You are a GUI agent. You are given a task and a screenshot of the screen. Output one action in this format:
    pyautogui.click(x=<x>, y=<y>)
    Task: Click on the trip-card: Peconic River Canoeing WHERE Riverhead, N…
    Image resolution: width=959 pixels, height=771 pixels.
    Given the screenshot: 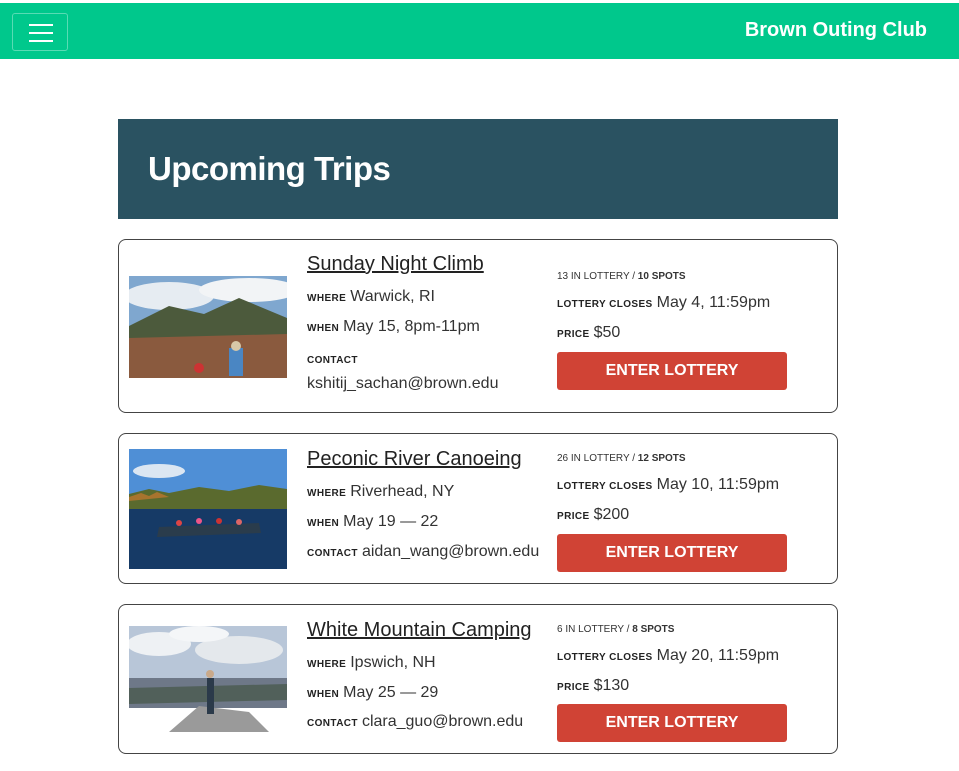 What is the action you would take?
    pyautogui.click(x=478, y=508)
    